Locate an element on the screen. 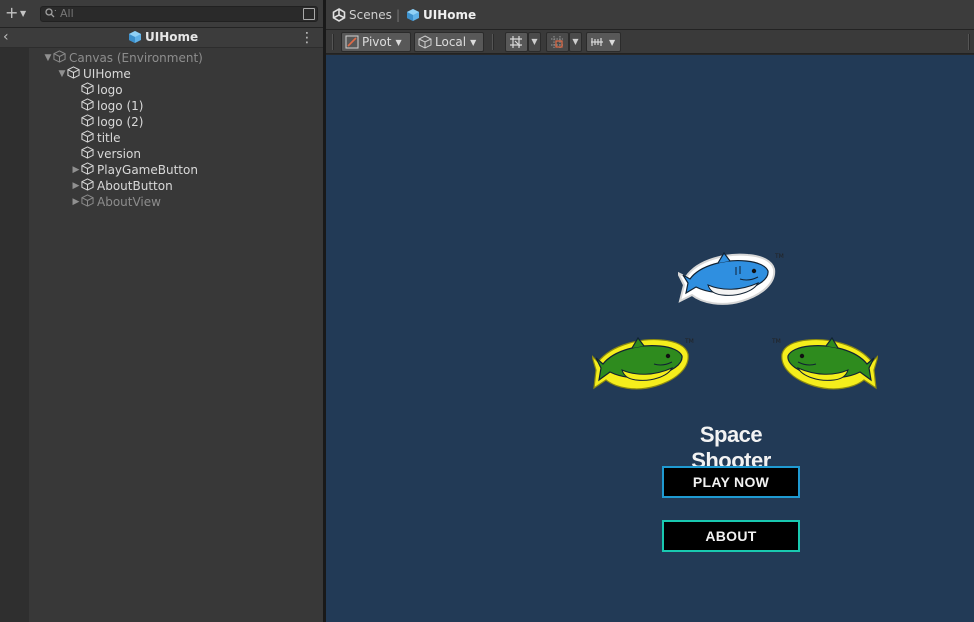 Image resolution: width=974 pixels, height=622 pixels. logo-green-shark-right: TM is located at coordinates (824, 364).